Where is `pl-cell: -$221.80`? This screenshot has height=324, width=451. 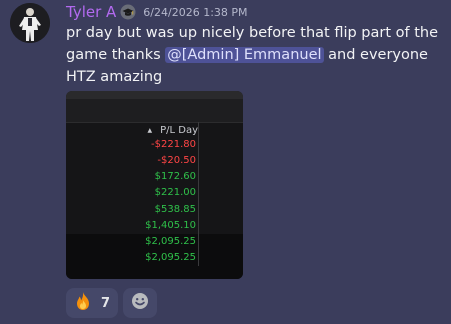 pl-cell: -$221.80 is located at coordinates (173, 144).